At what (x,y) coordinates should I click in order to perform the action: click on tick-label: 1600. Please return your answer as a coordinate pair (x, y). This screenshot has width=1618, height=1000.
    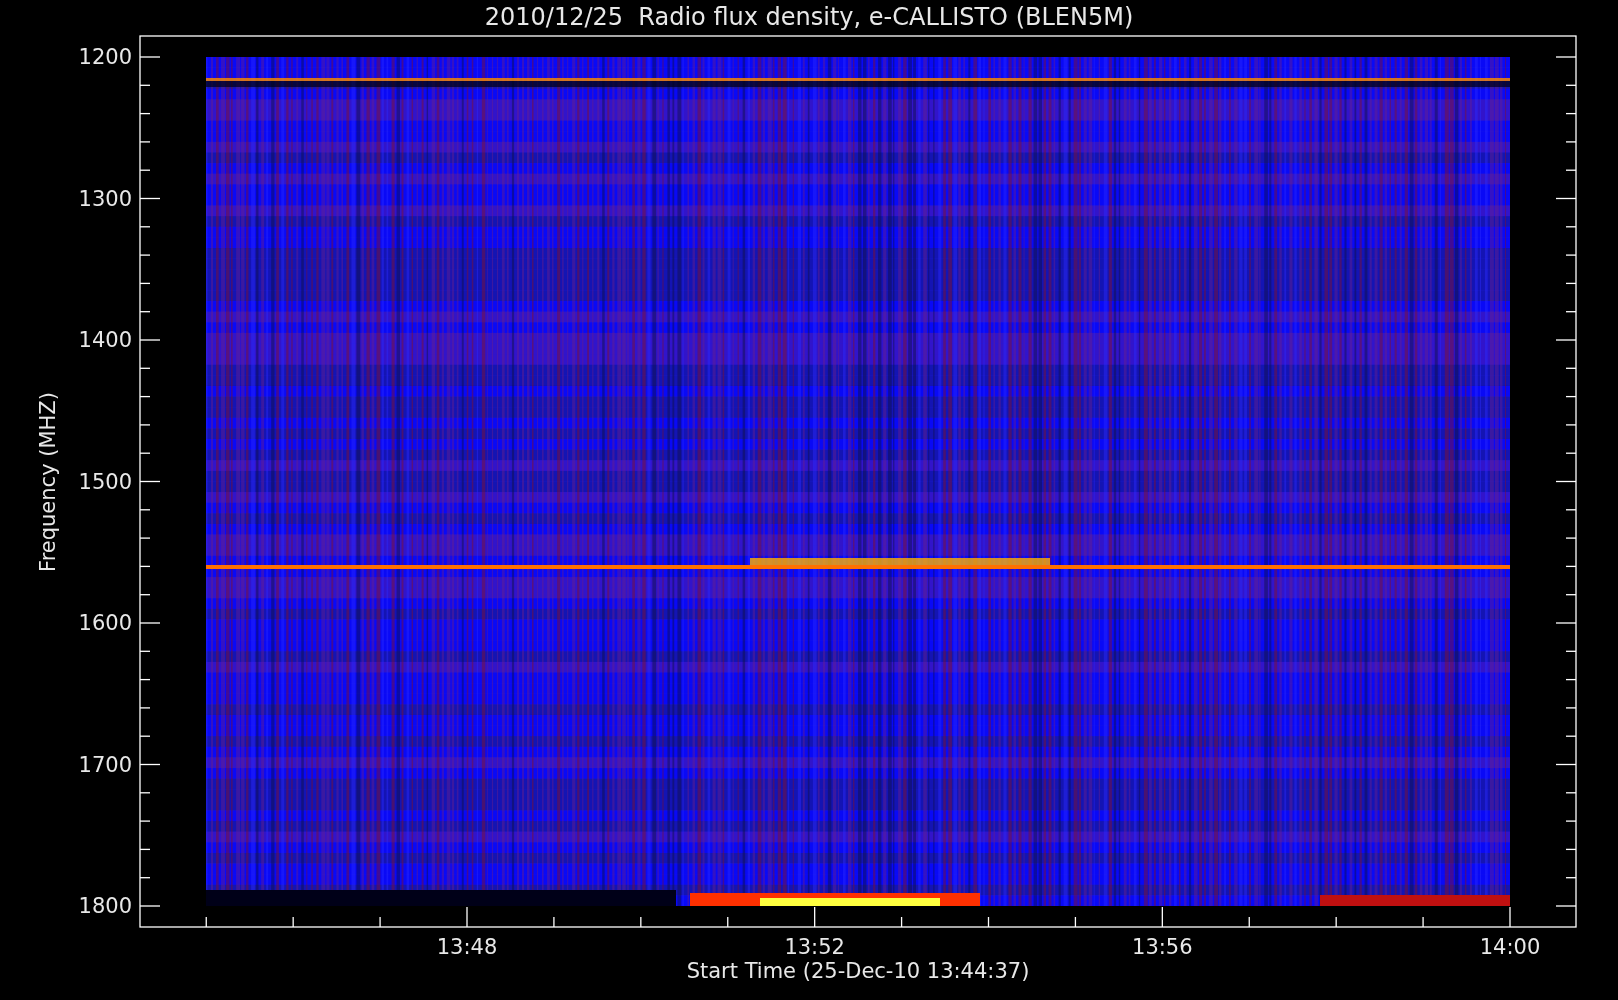
    Looking at the image, I should click on (105, 623).